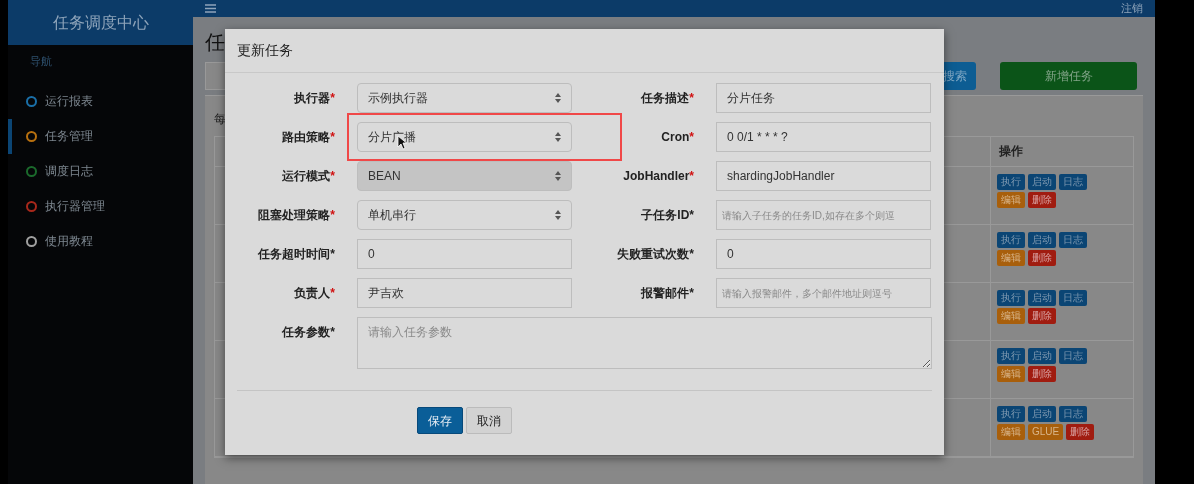  Describe the element at coordinates (210, 8) in the screenshot. I see `menu-icon` at that location.